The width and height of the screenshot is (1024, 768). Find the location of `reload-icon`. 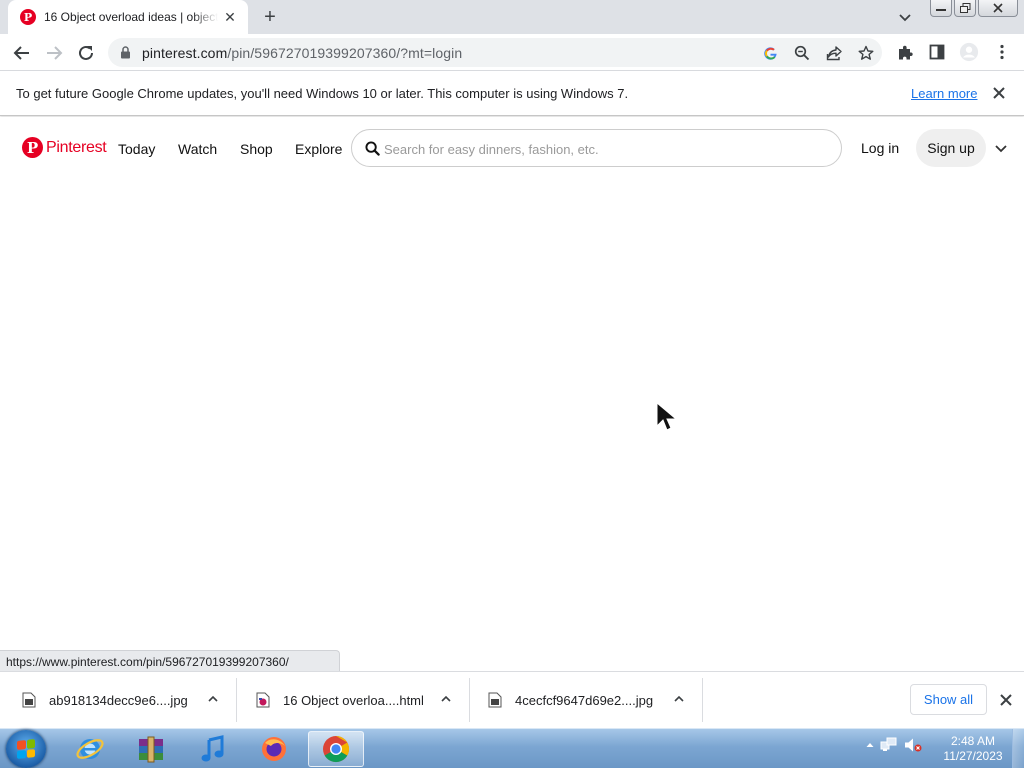

reload-icon is located at coordinates (86, 52).